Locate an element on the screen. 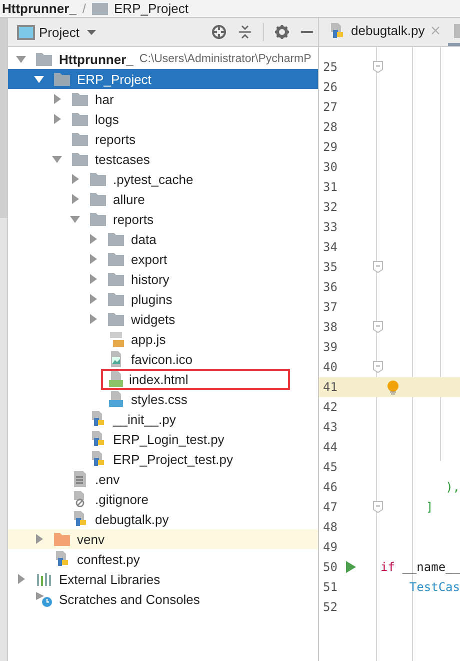 The image size is (460, 661). line-number: 49 is located at coordinates (330, 547).